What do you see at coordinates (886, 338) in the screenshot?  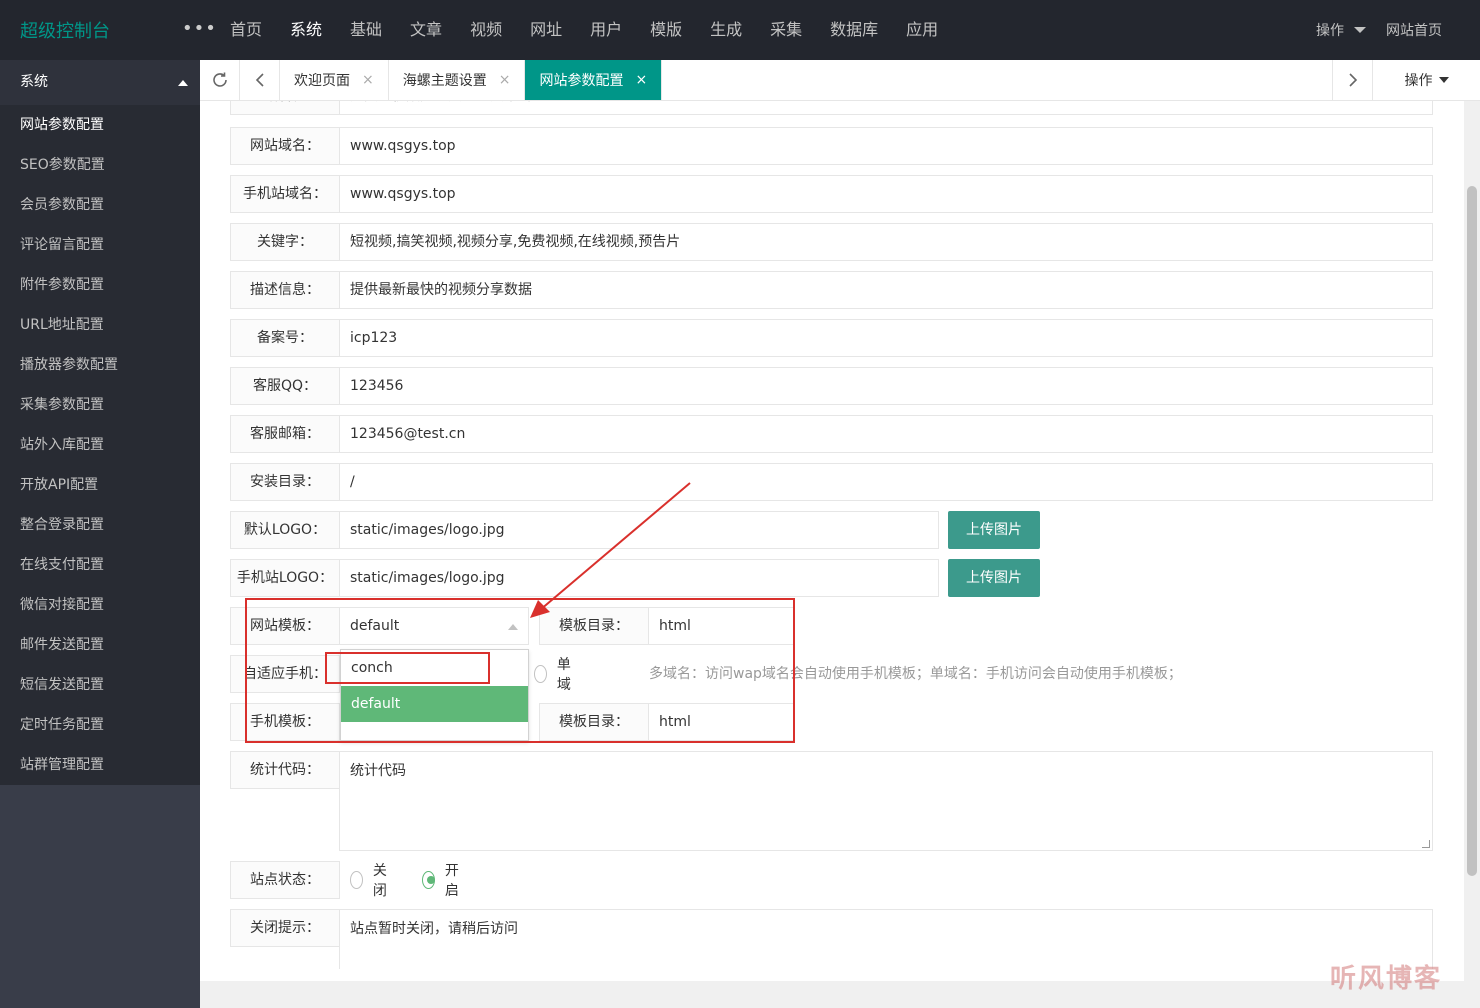 I see `icp-input: icp123` at bounding box center [886, 338].